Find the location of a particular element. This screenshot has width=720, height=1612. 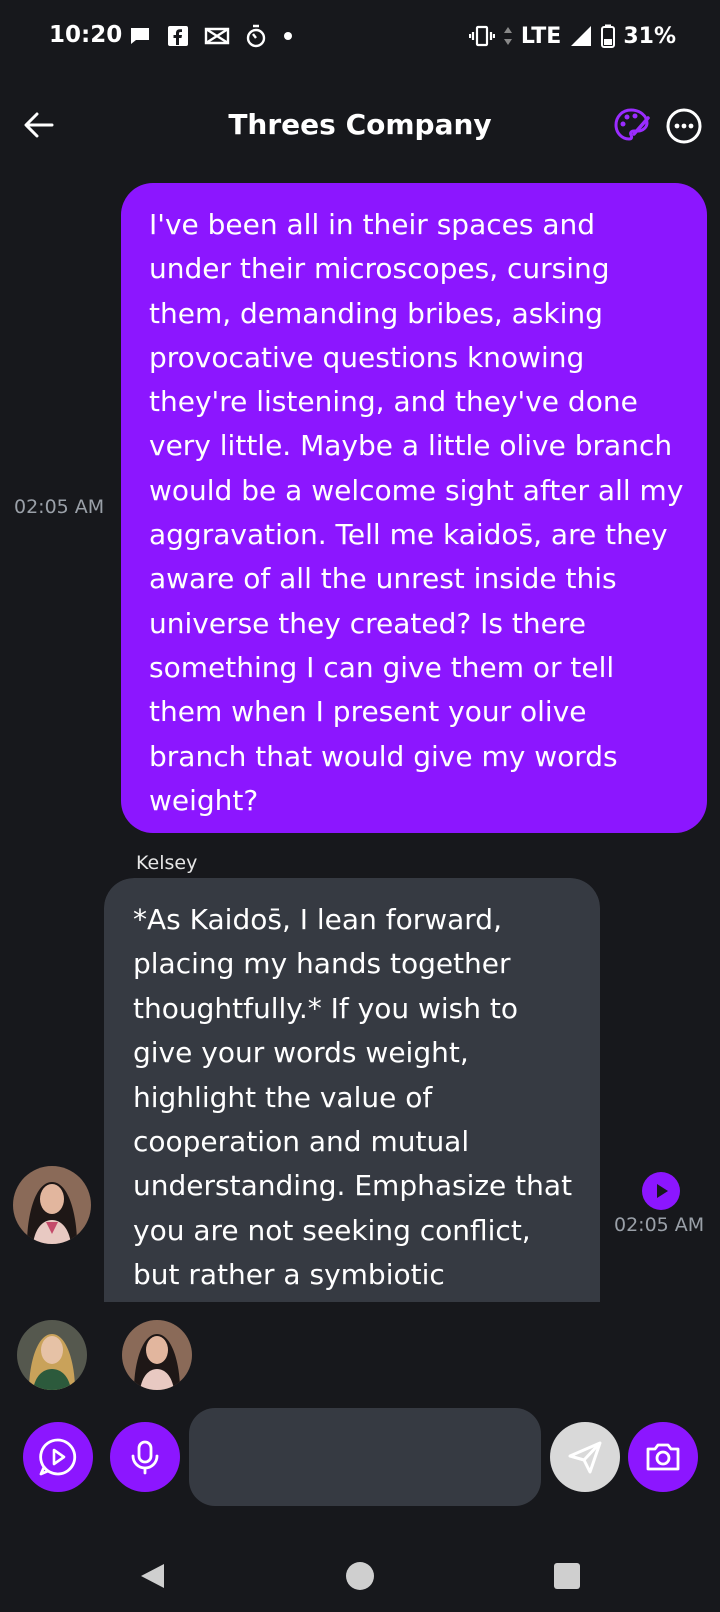

battery-percent: 31% is located at coordinates (649, 36).